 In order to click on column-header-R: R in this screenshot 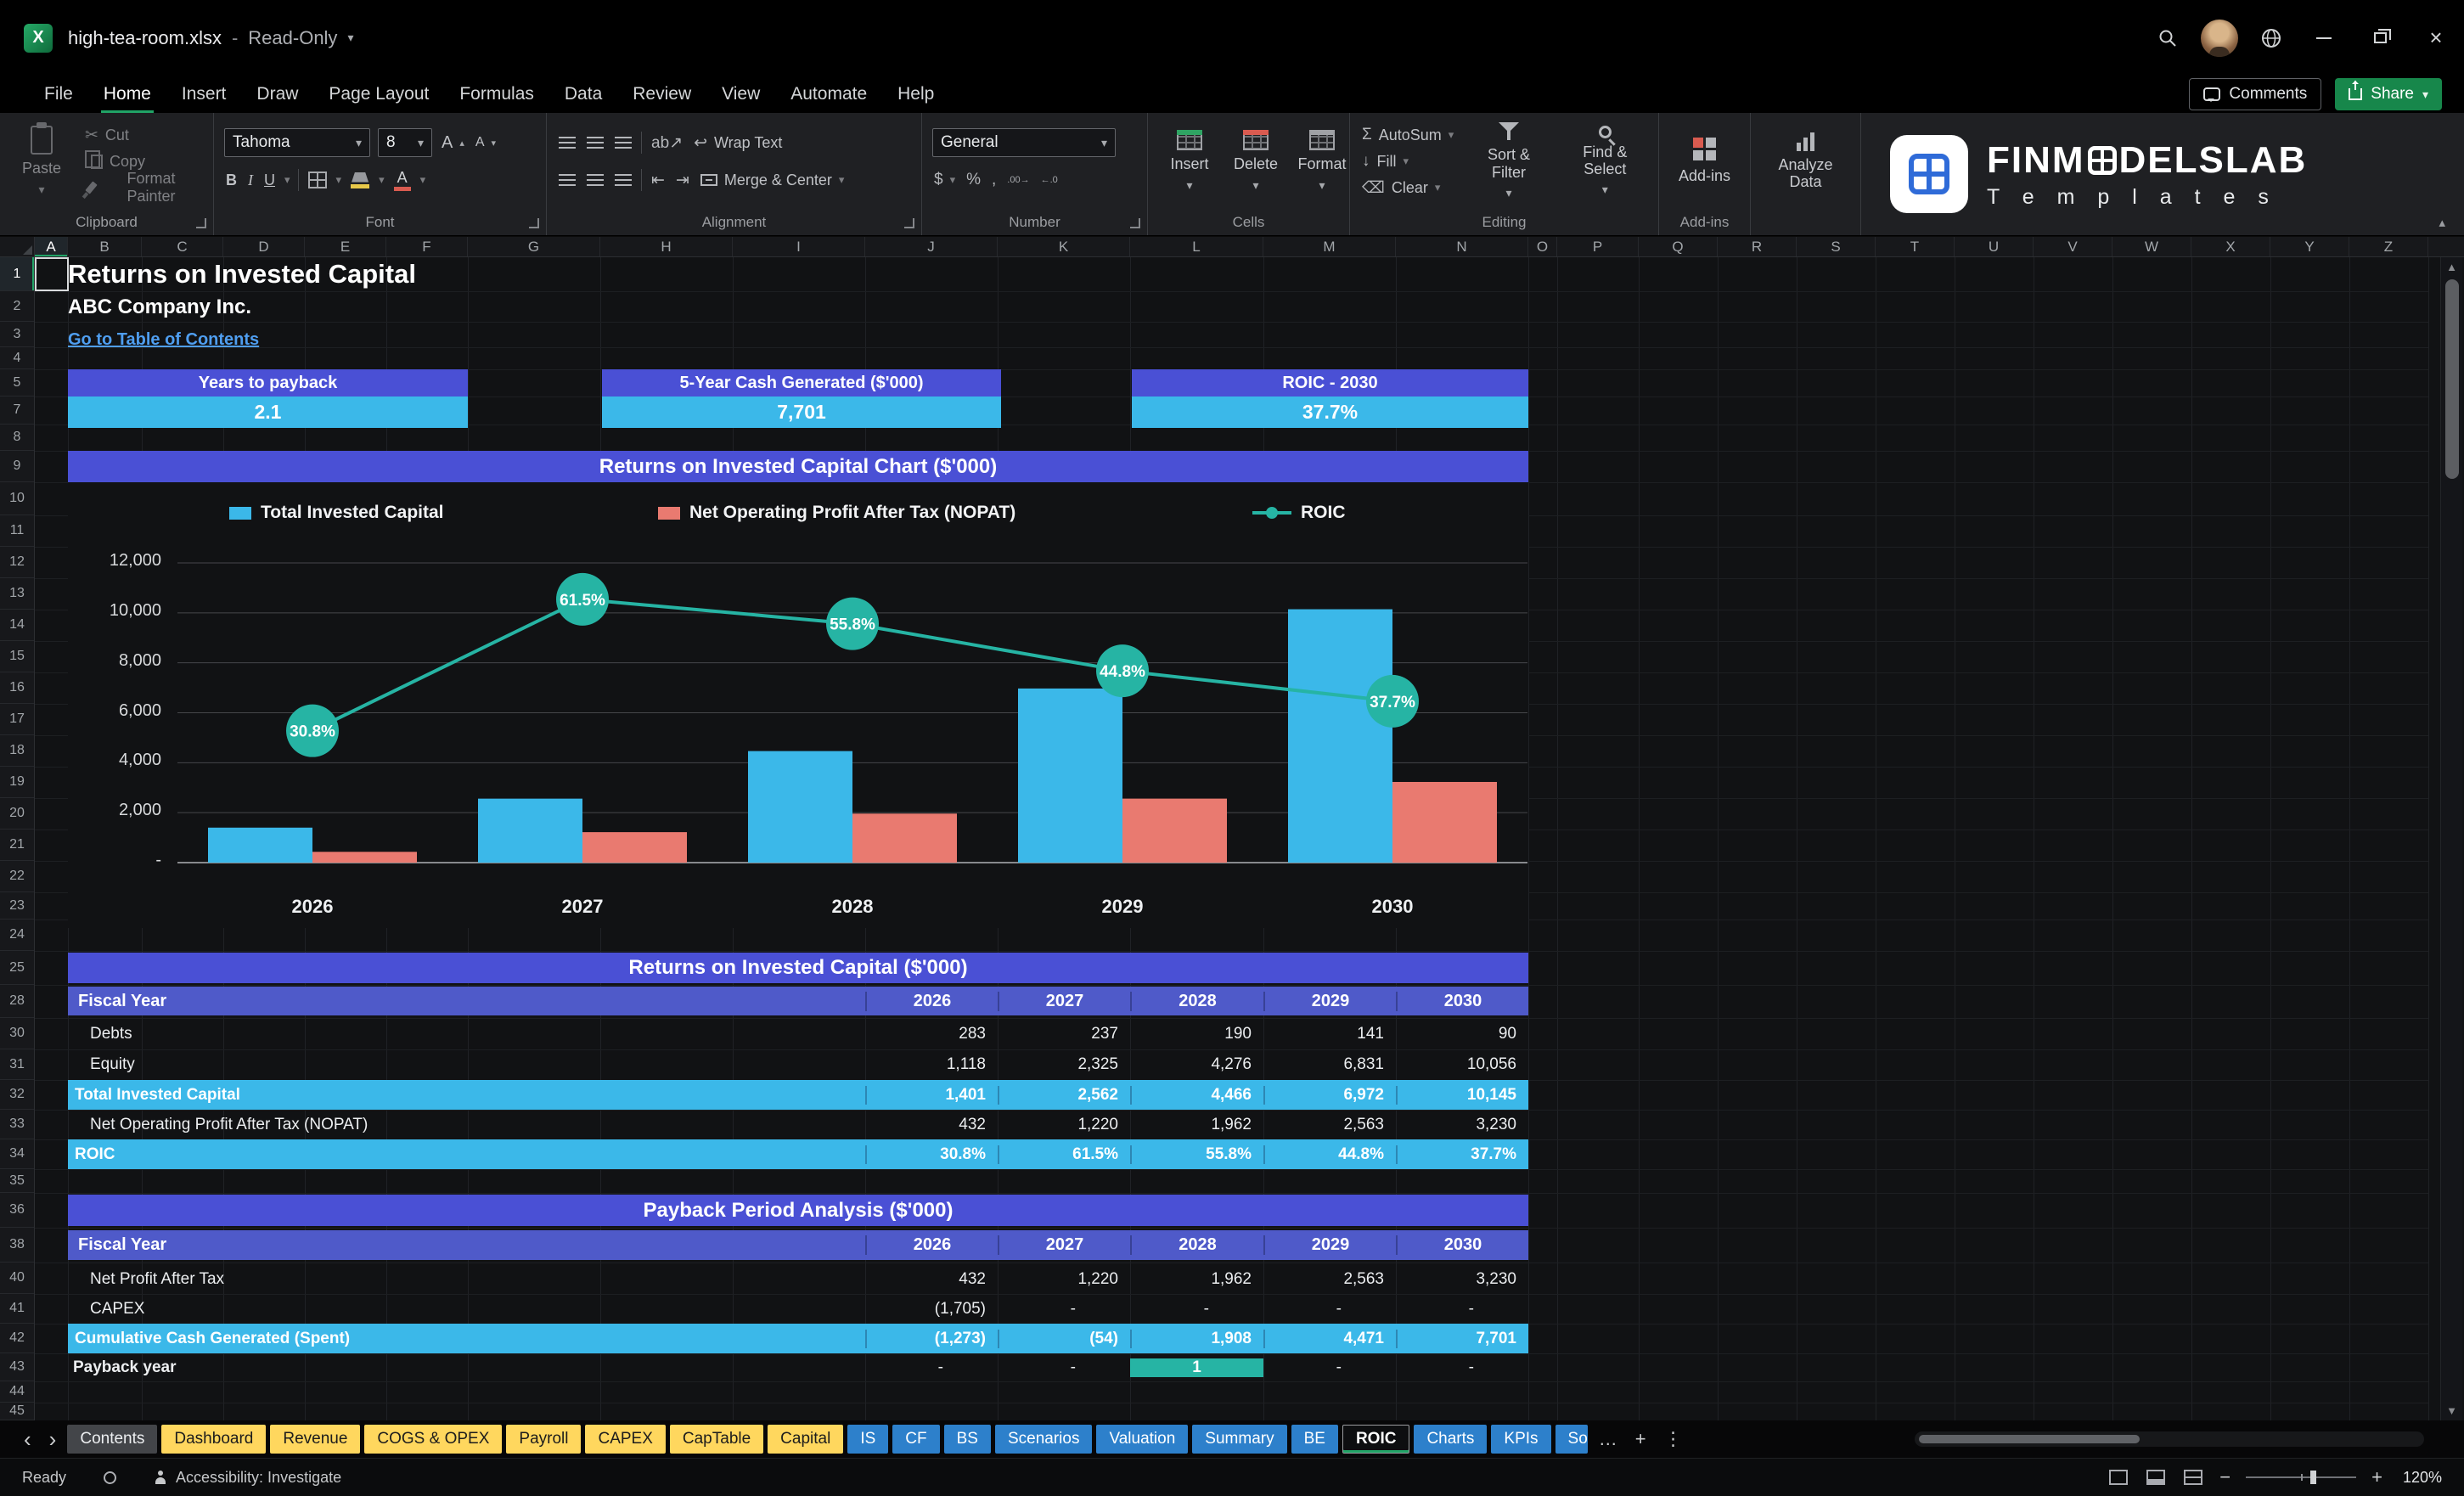, I will do `click(1757, 246)`.